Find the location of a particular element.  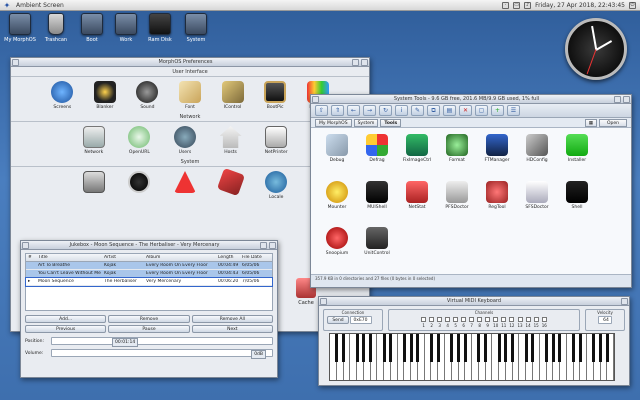

prefs-locale: Locale is located at coordinates (276, 185).